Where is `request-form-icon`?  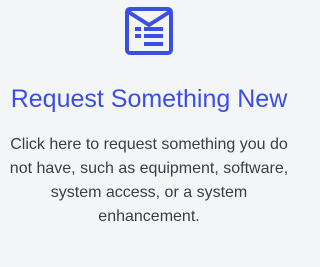
request-form-icon is located at coordinates (149, 32).